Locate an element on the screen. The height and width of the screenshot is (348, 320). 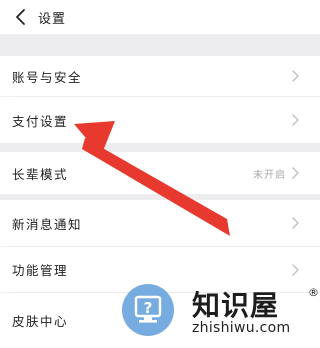
watermark-url: zhishiwu.com is located at coordinates (241, 328).